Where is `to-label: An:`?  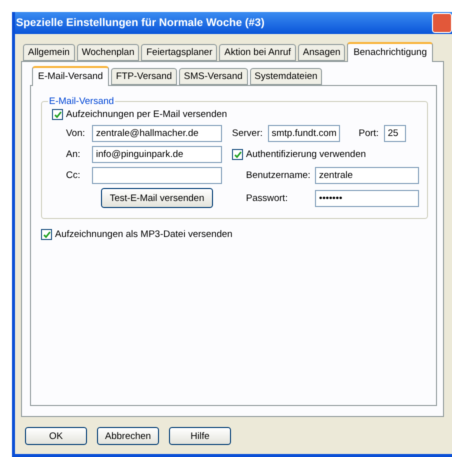
to-label: An: is located at coordinates (74, 154).